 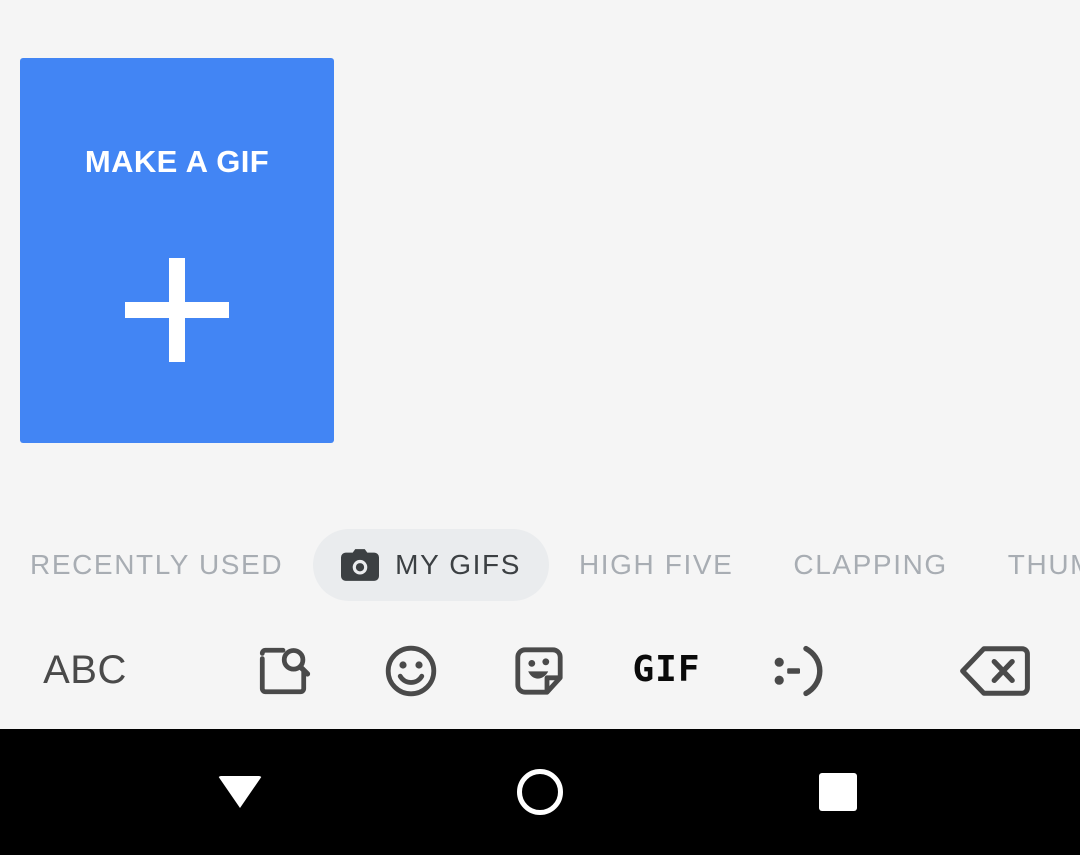 I want to click on category-tab-label: MY GIFS, so click(x=458, y=564).